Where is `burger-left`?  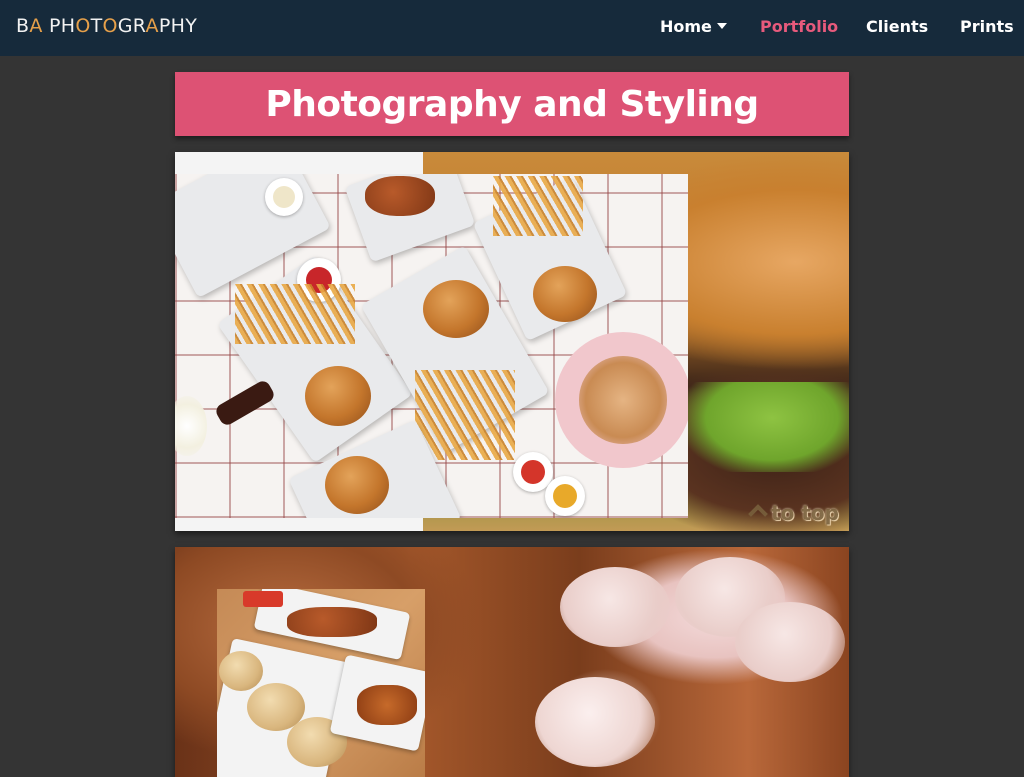 burger-left is located at coordinates (338, 396).